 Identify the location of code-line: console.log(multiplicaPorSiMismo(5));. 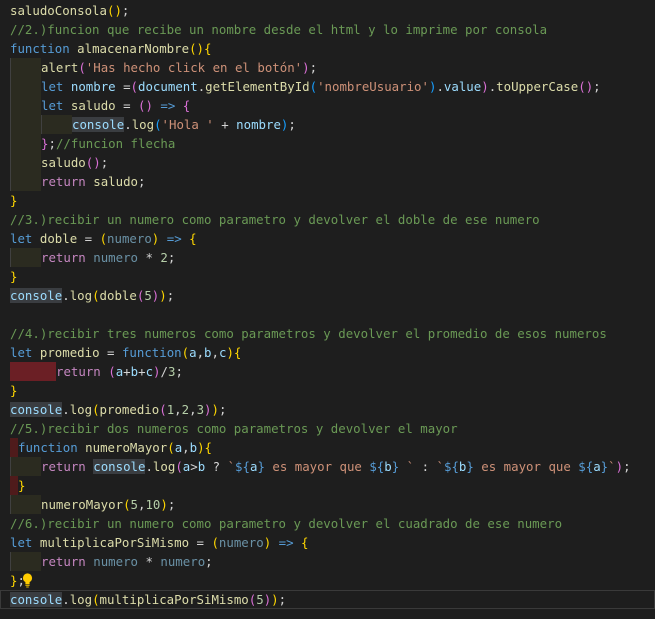
(327, 599).